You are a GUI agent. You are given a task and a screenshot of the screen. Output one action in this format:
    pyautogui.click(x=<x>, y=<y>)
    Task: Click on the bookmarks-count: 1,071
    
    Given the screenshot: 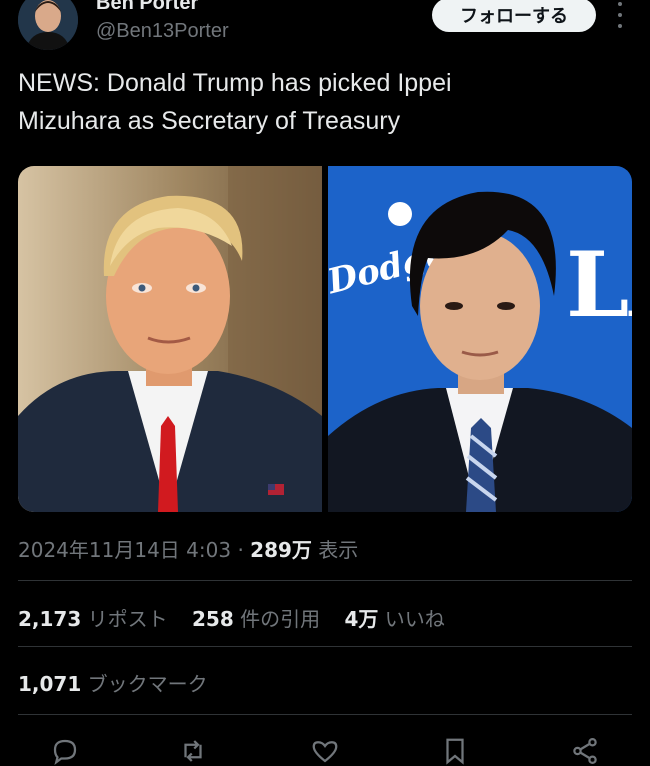 What is the action you would take?
    pyautogui.click(x=50, y=684)
    